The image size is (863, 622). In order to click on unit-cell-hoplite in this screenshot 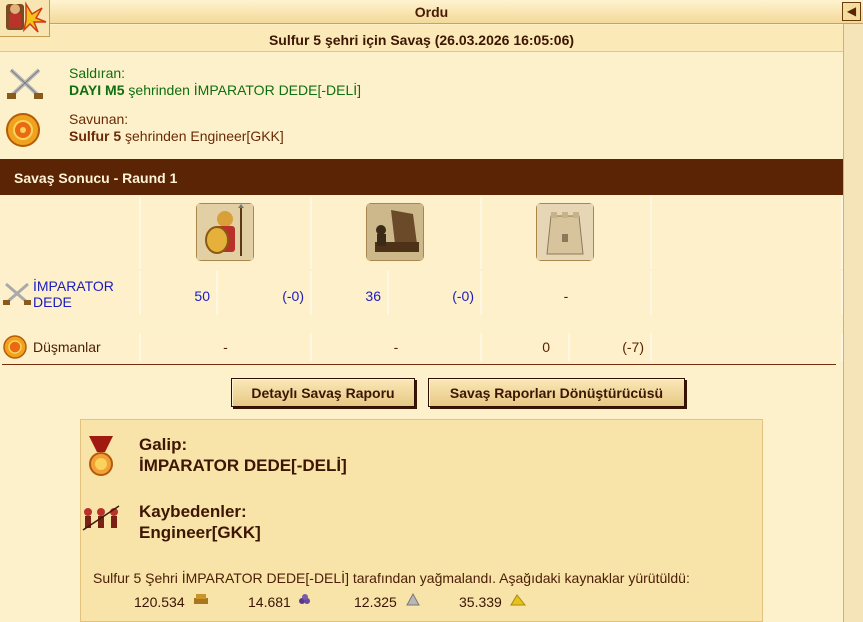, I will do `click(226, 233)`.